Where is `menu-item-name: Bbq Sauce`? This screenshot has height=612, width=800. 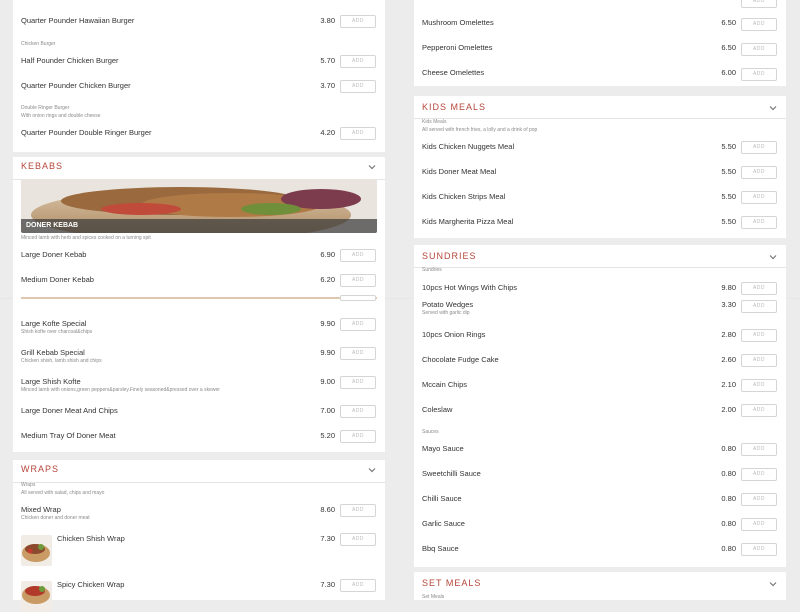 menu-item-name: Bbq Sauce is located at coordinates (440, 548).